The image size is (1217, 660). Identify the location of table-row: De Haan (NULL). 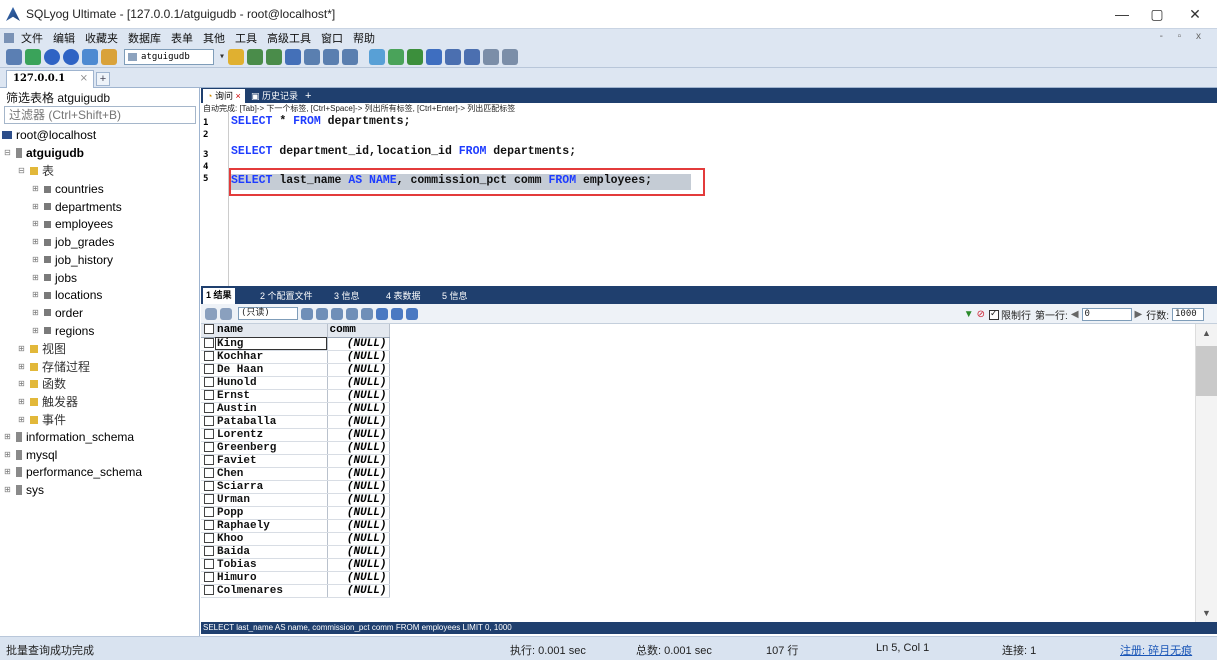
(295, 370).